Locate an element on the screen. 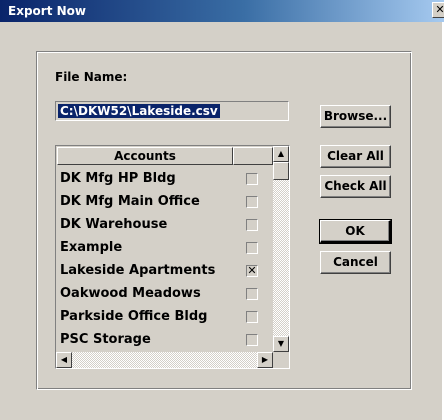 The height and width of the screenshot is (420, 444). list-item: Lakeside Apartments ✕ is located at coordinates (166, 271).